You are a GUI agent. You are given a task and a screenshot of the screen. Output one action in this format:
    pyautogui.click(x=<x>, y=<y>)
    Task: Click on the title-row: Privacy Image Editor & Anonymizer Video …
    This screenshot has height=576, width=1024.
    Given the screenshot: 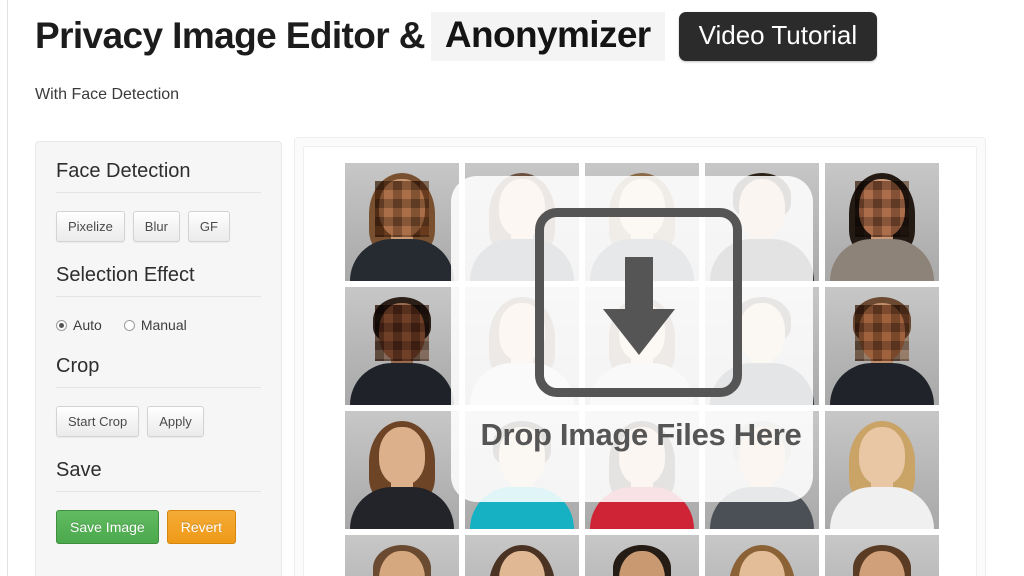 What is the action you would take?
    pyautogui.click(x=456, y=36)
    